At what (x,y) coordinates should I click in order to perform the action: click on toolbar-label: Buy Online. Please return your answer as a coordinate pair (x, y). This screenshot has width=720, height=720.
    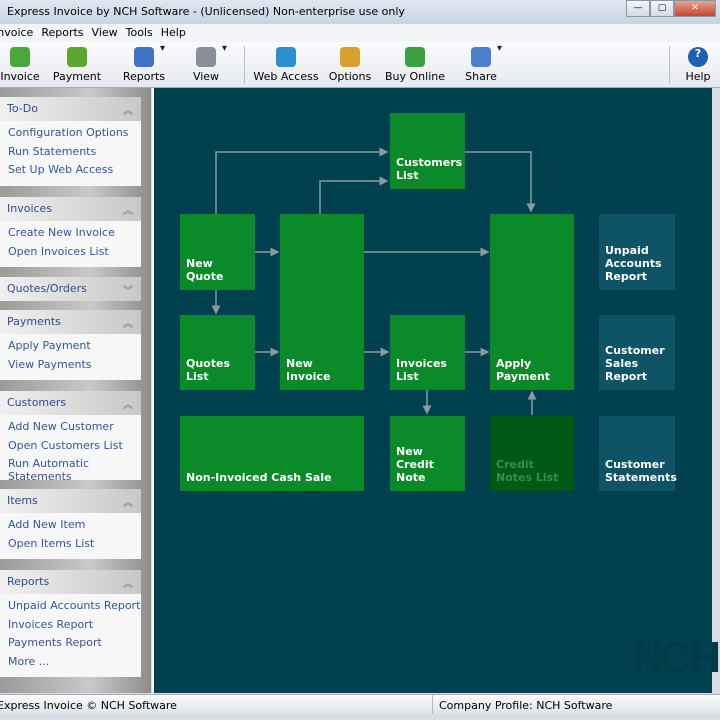
    Looking at the image, I should click on (414, 76).